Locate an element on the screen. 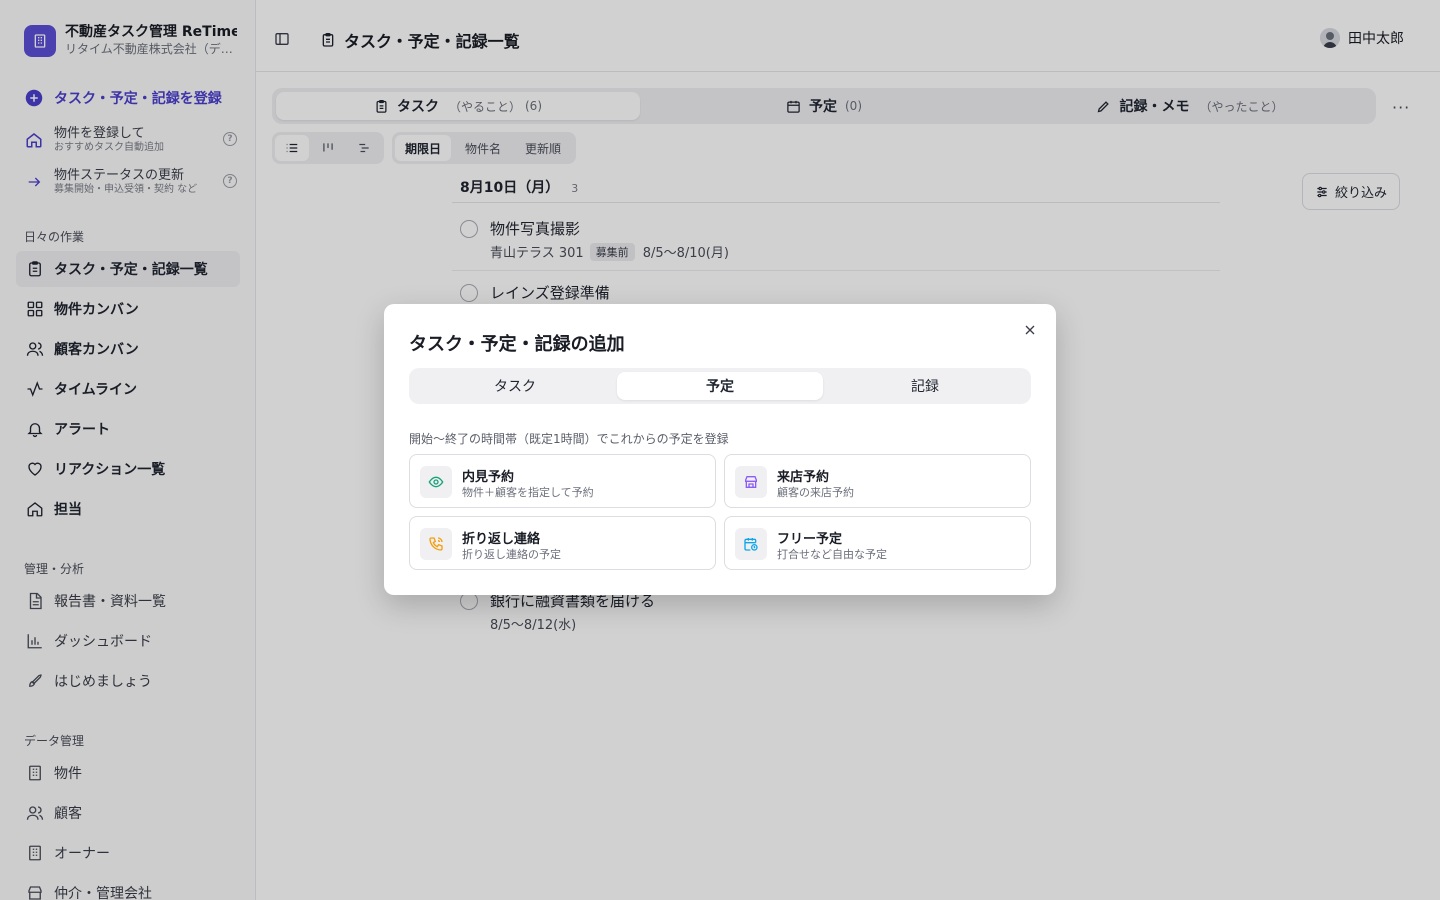 This screenshot has width=1440, height=900. visit-reservation-card: 来店予約 顧客の来店予約 is located at coordinates (877, 481).